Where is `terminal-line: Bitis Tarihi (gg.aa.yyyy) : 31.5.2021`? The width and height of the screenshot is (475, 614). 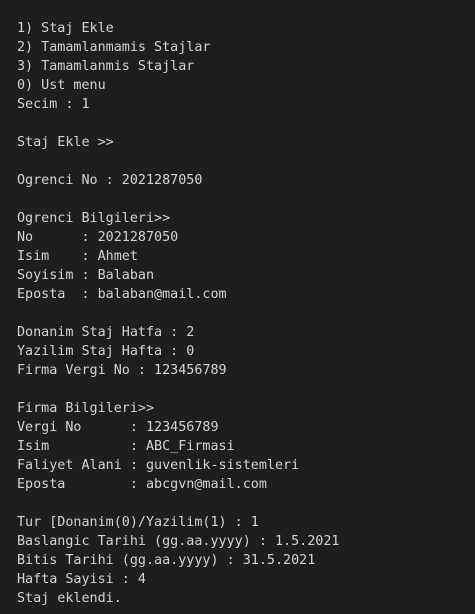
terminal-line: Bitis Tarihi (gg.aa.yyyy) : 31.5.2021 is located at coordinates (166, 560).